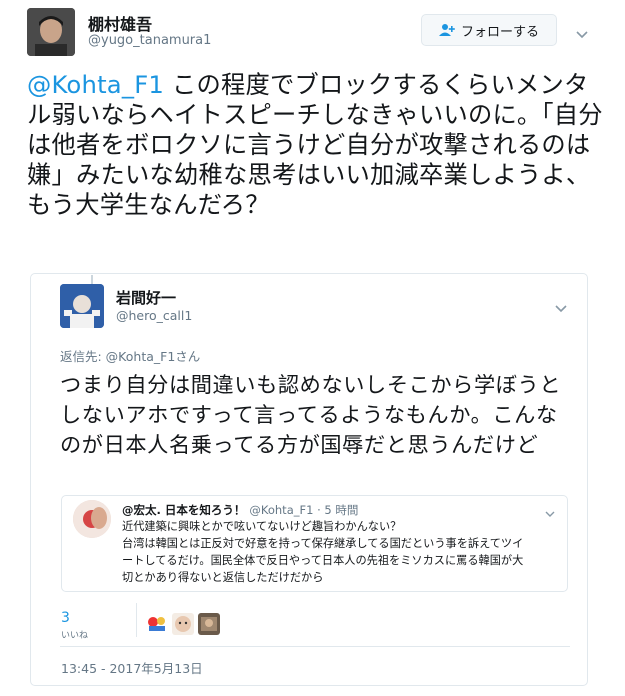 This screenshot has width=625, height=696. What do you see at coordinates (146, 297) in the screenshot?
I see `quoted-author-name: 岩間好一` at bounding box center [146, 297].